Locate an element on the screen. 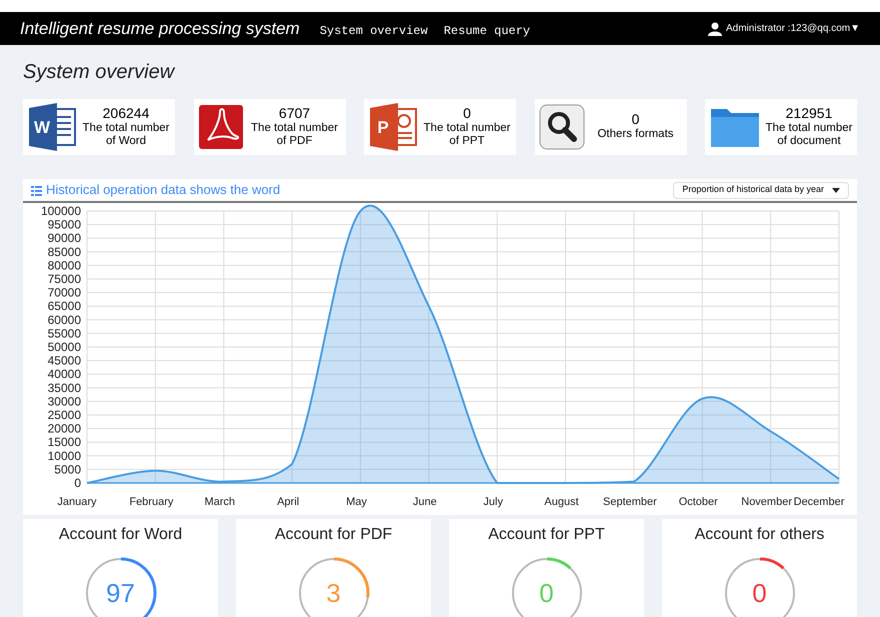  nav-link: Resume query is located at coordinates (487, 31).